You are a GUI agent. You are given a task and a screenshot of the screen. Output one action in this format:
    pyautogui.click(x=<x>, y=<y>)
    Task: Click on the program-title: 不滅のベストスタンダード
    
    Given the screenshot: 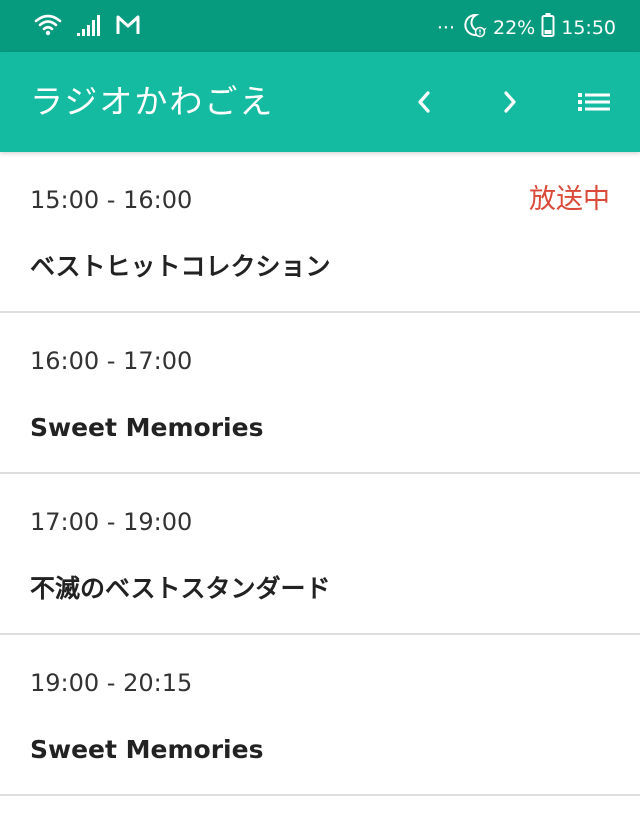 What is the action you would take?
    pyautogui.click(x=180, y=588)
    